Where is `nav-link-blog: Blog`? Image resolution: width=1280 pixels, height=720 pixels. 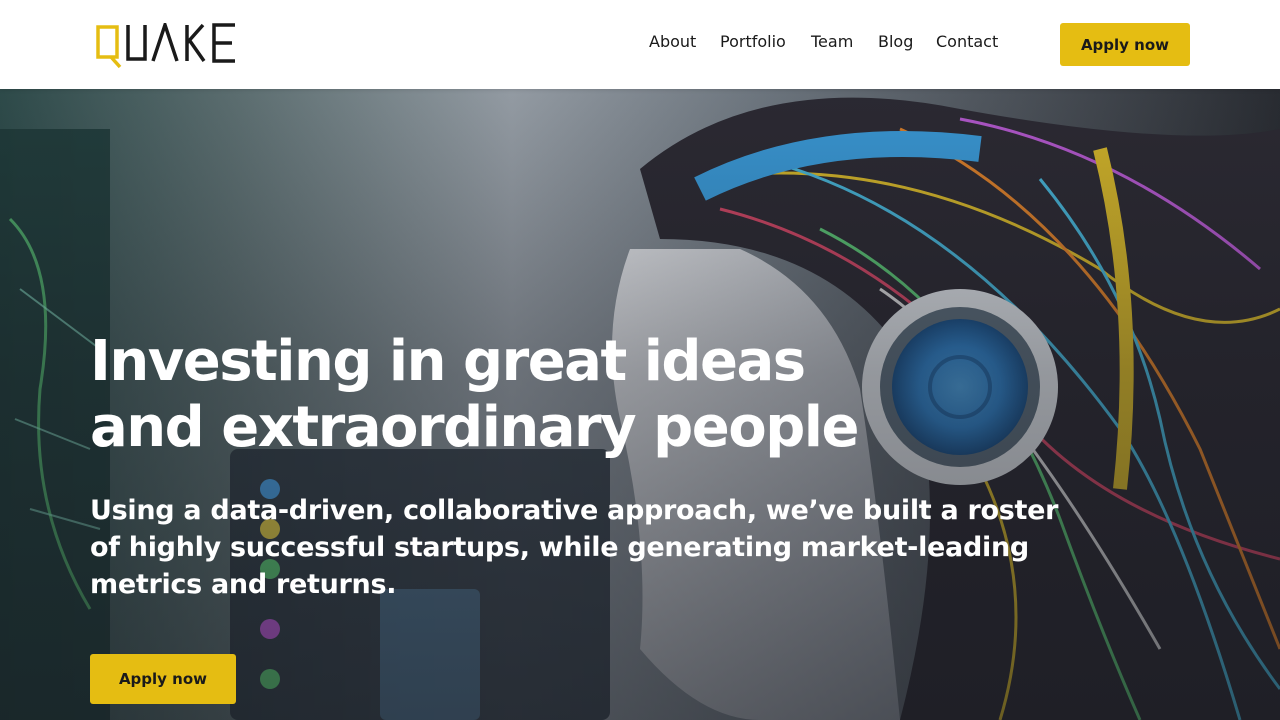
nav-link-blog: Blog is located at coordinates (907, 42).